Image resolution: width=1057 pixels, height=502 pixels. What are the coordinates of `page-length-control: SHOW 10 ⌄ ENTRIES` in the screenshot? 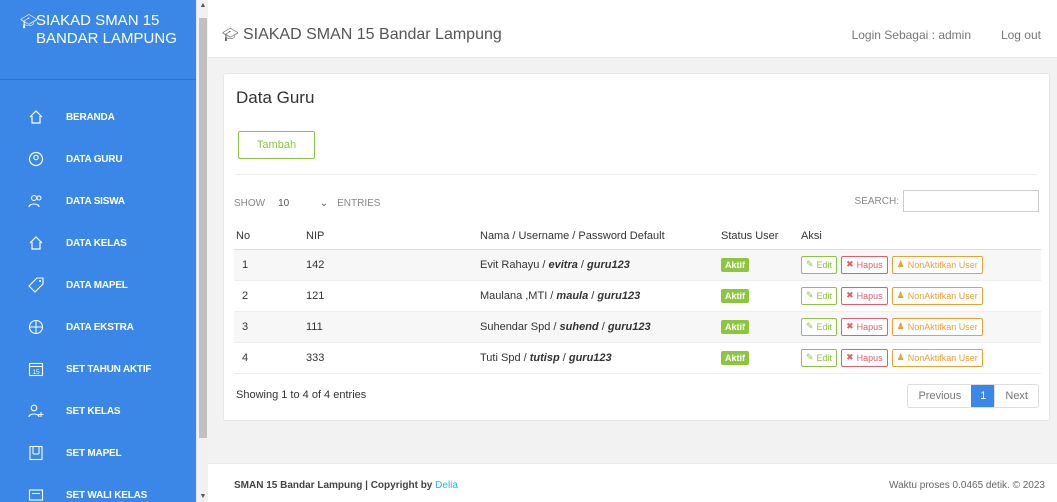 It's located at (307, 203).